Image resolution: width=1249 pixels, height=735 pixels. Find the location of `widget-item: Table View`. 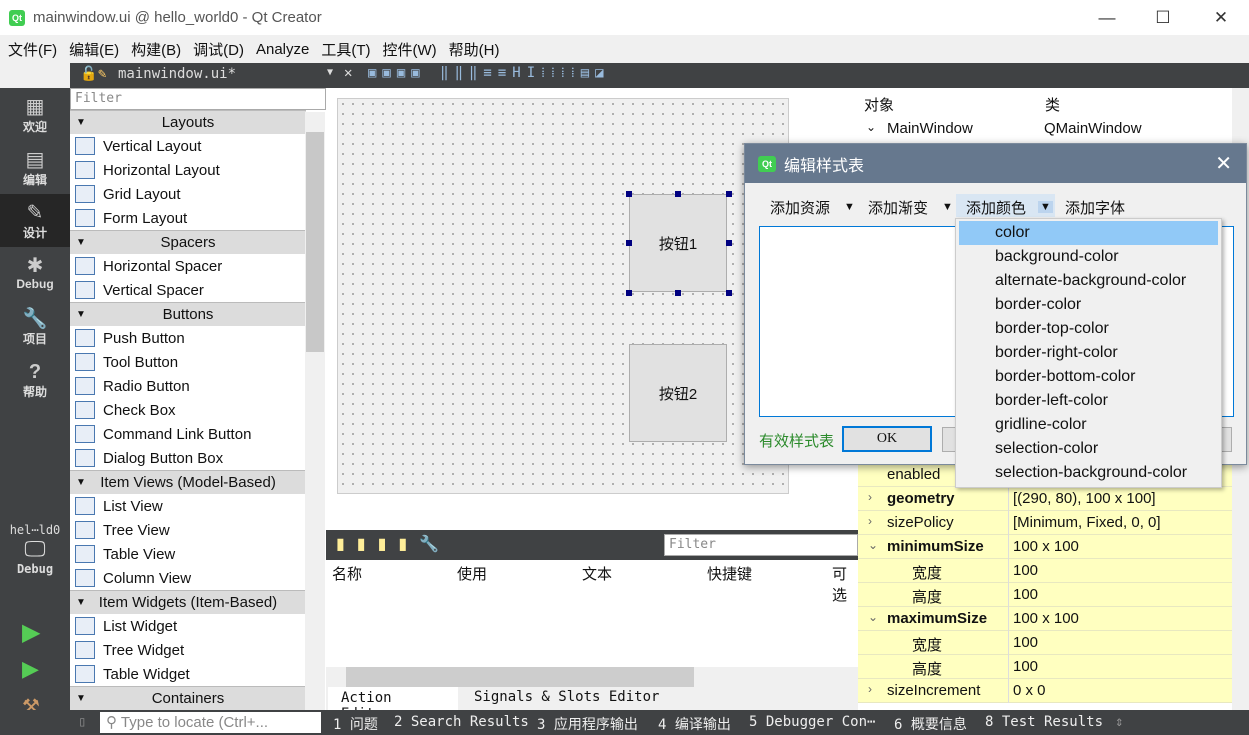

widget-item: Table View is located at coordinates (188, 554).